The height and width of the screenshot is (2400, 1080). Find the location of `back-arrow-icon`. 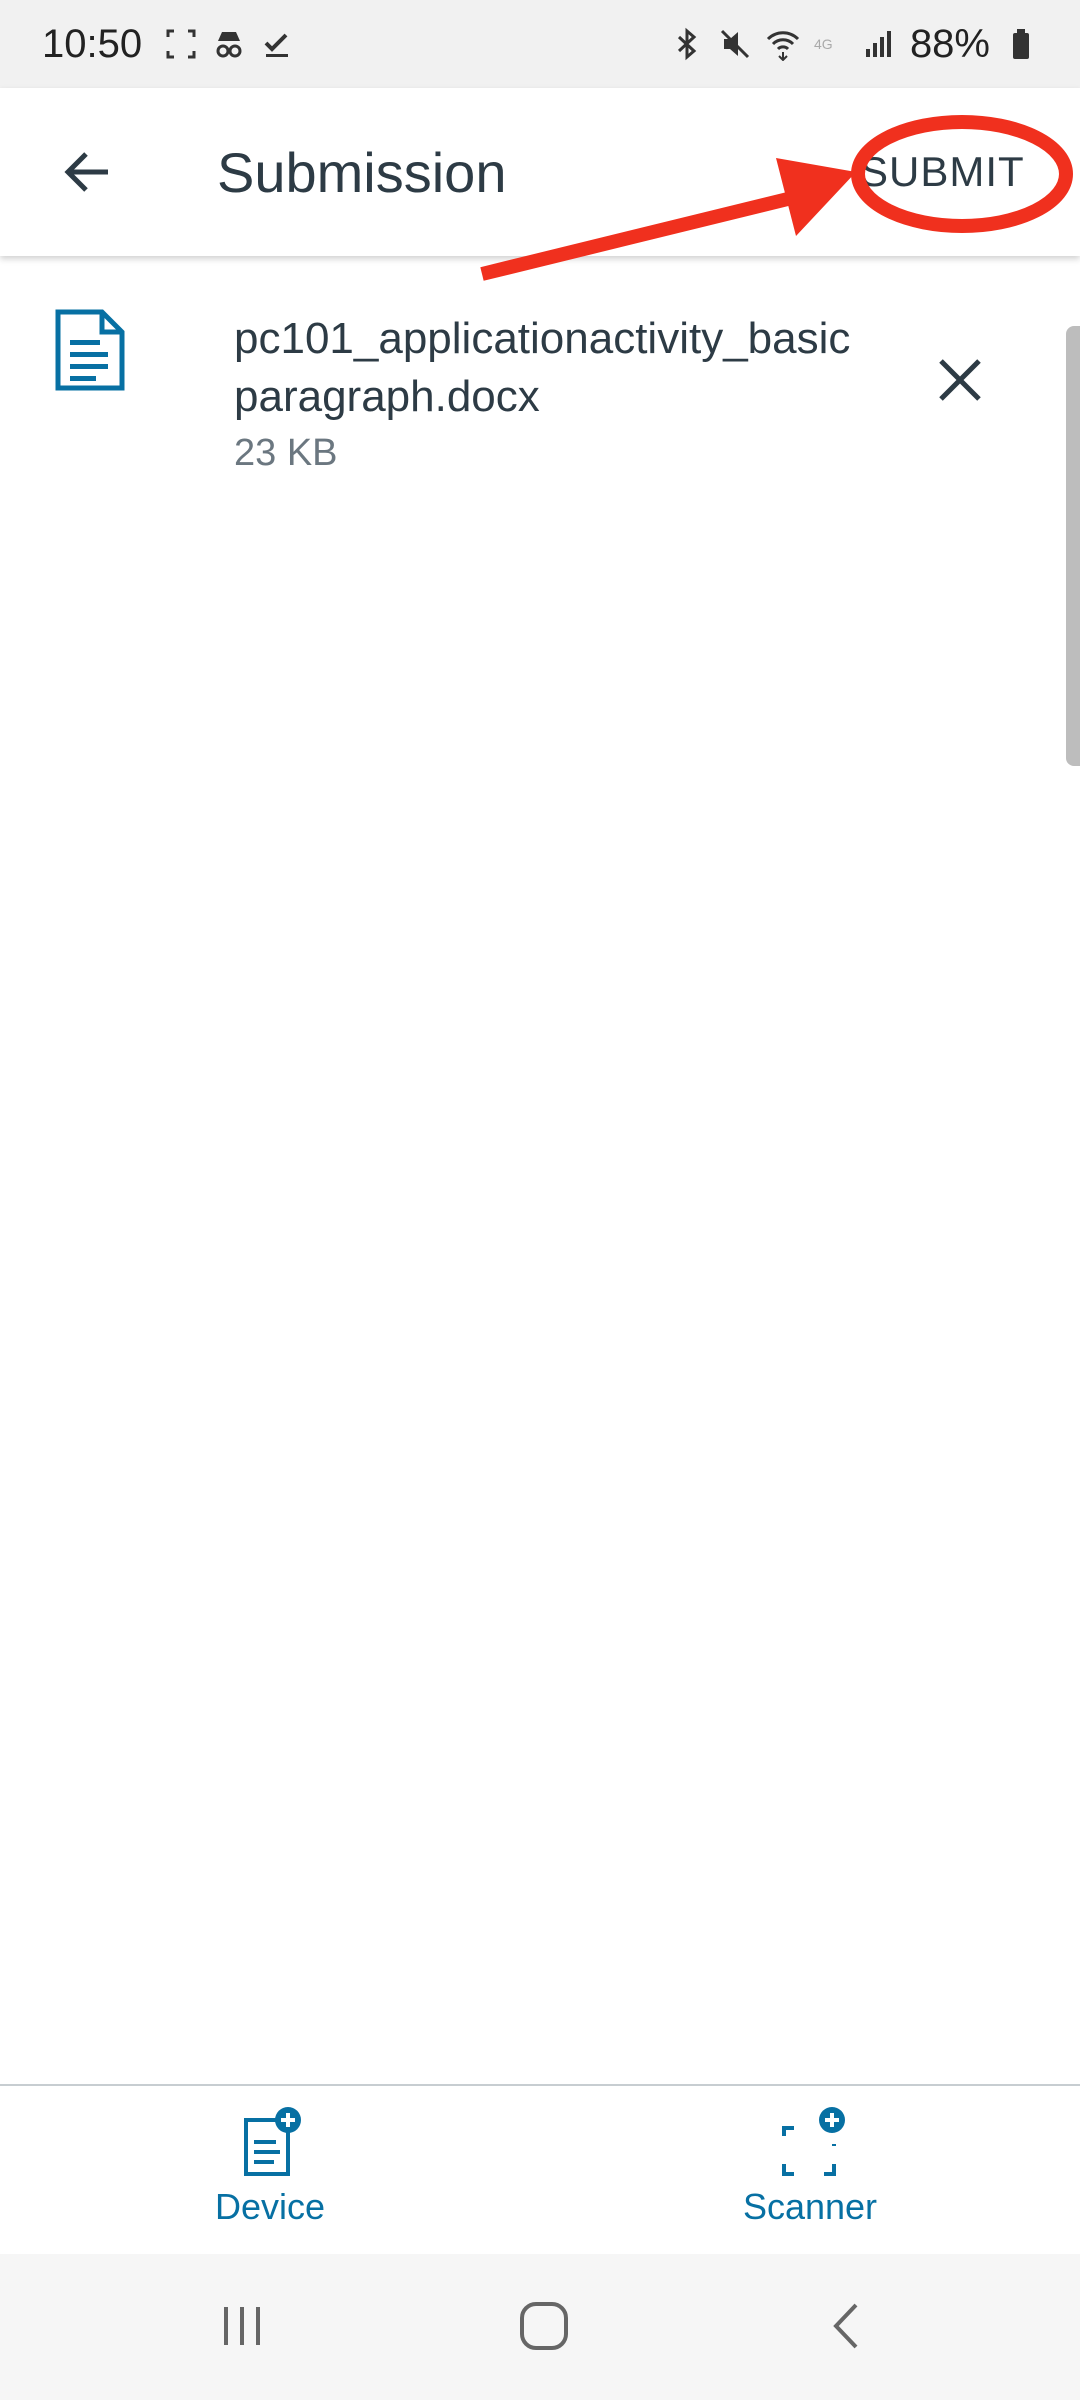

back-arrow-icon is located at coordinates (86, 172).